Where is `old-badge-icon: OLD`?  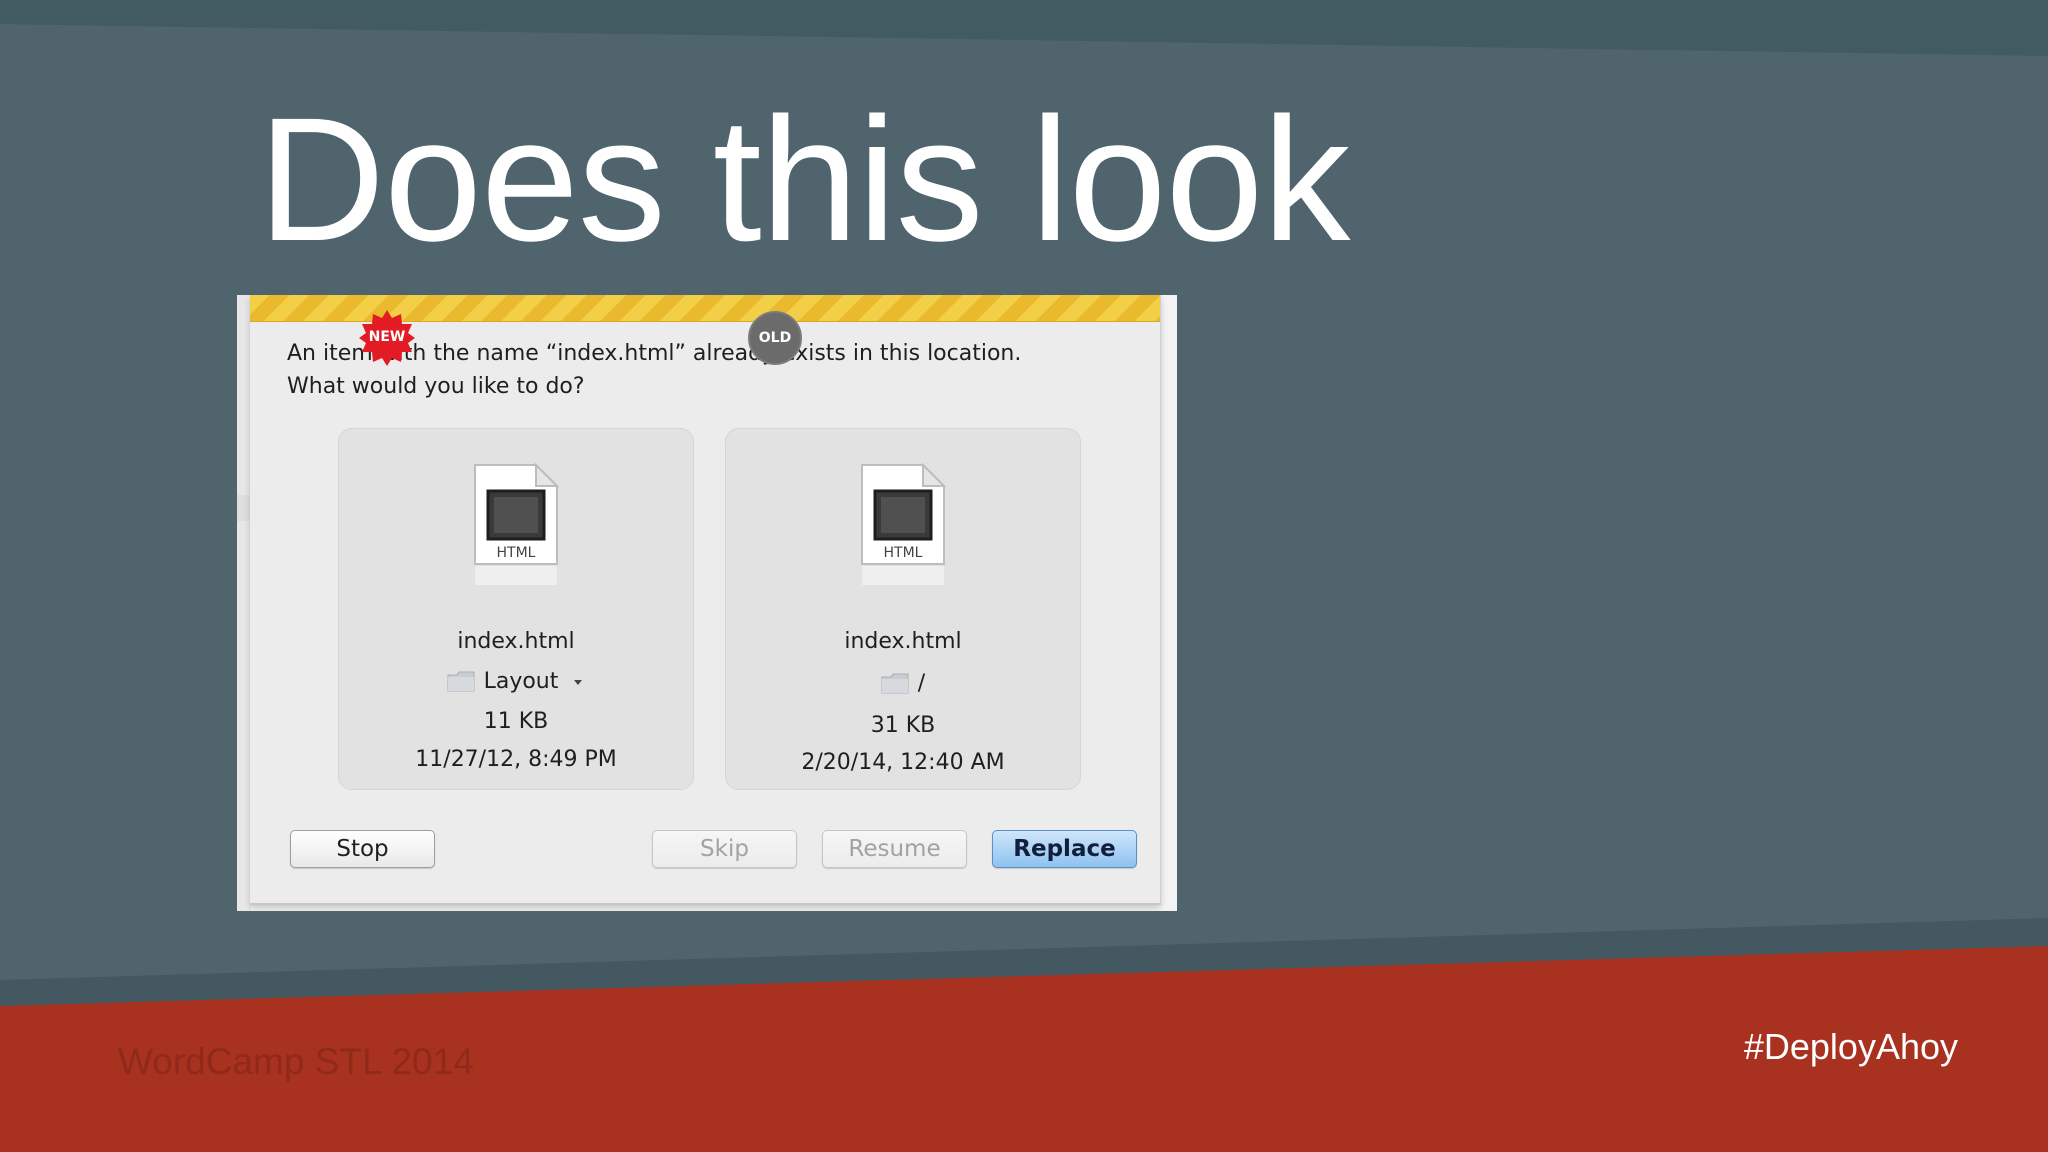 old-badge-icon: OLD is located at coordinates (775, 338).